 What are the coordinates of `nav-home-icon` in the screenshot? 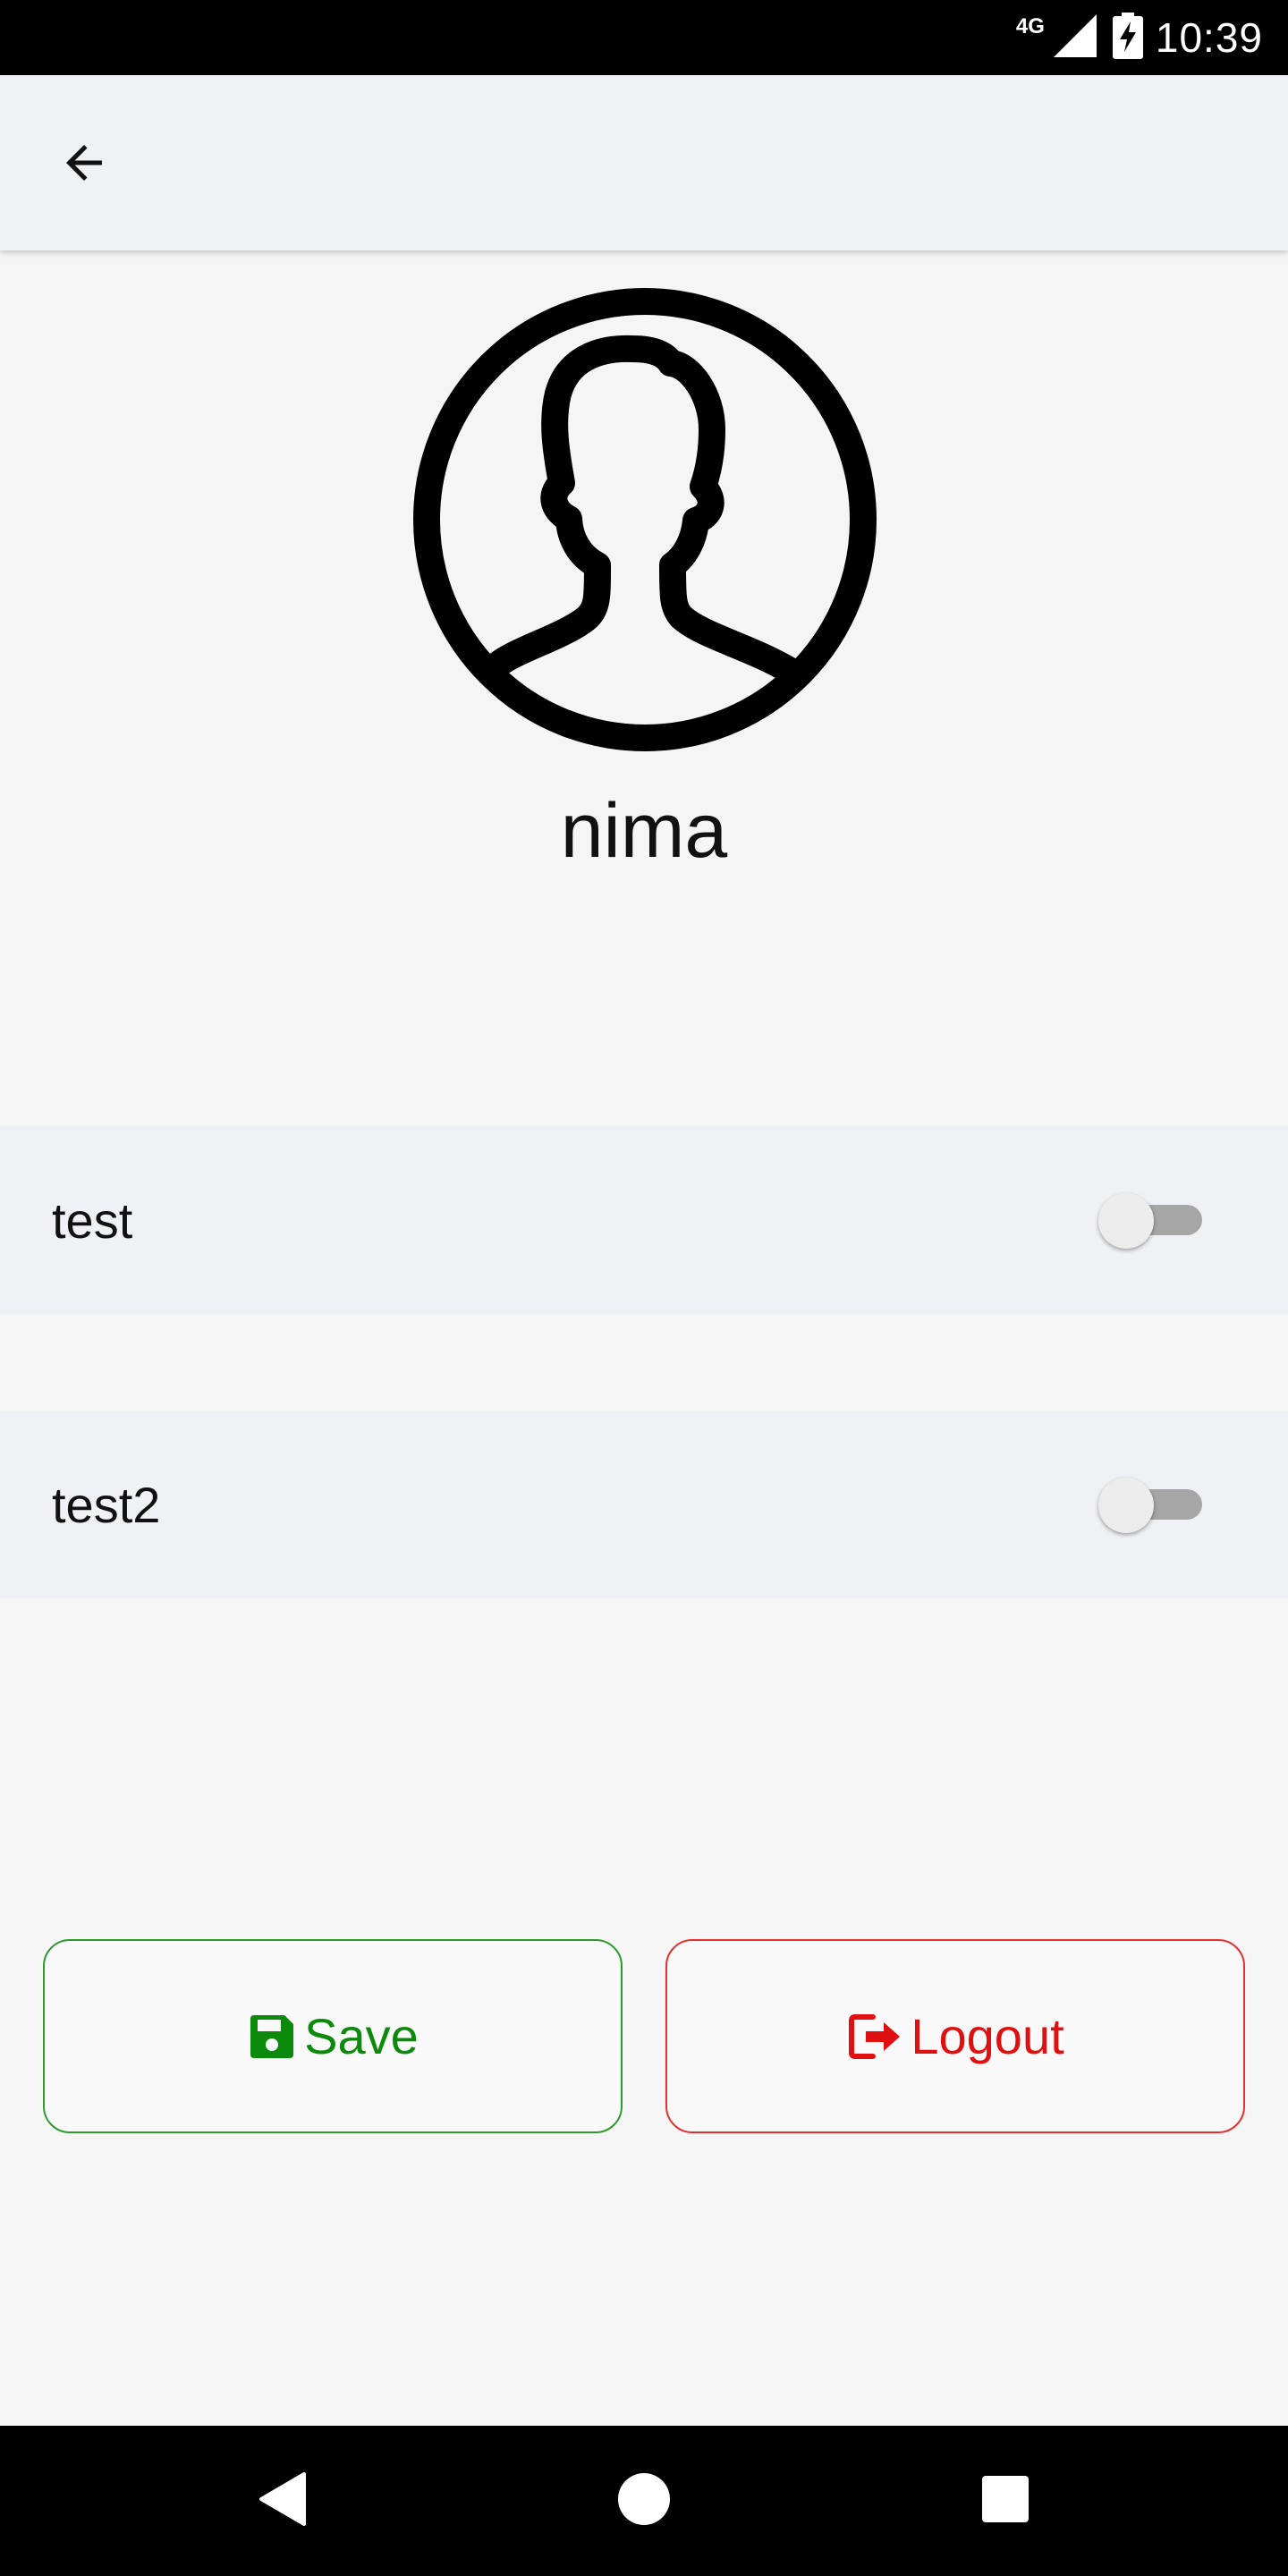 It's located at (644, 2501).